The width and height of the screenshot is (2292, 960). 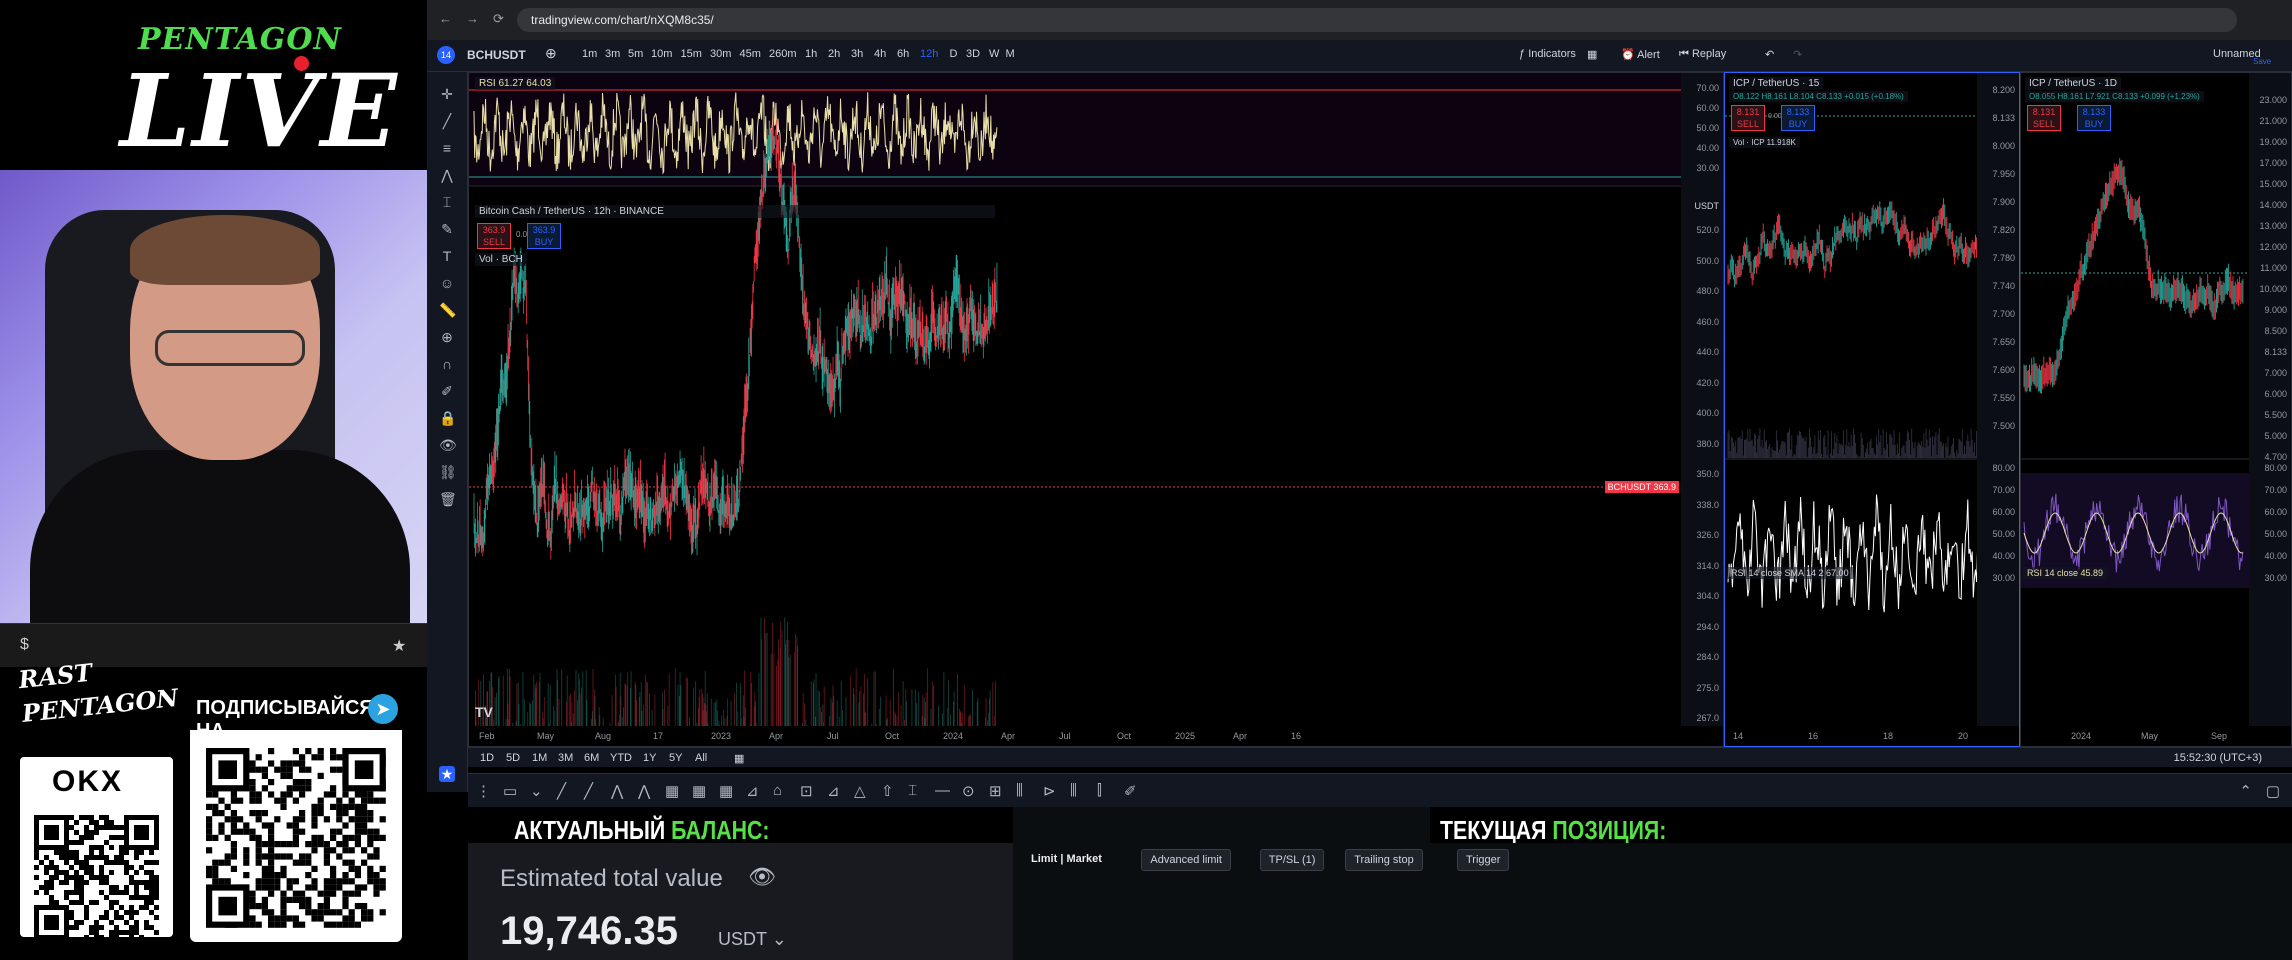 What do you see at coordinates (448, 499) in the screenshot?
I see `trash-icon: 🗑` at bounding box center [448, 499].